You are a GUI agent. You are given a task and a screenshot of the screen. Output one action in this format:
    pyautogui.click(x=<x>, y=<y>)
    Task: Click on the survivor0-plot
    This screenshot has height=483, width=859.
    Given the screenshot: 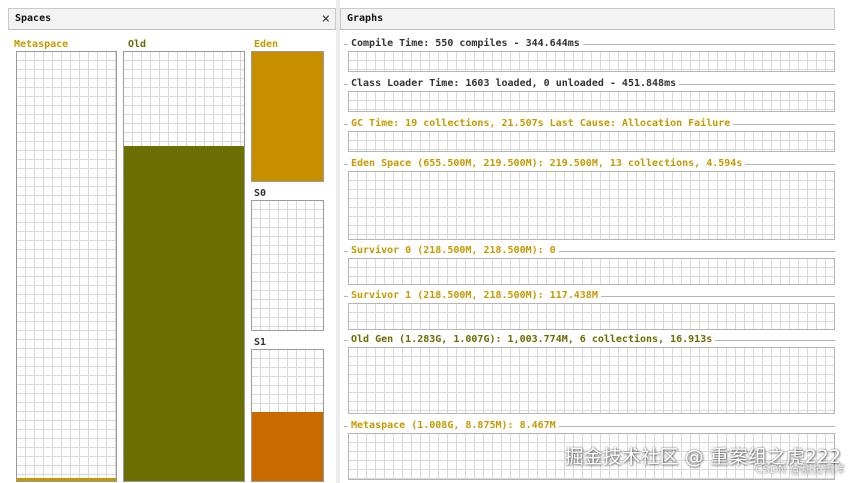 What is the action you would take?
    pyautogui.click(x=591, y=271)
    